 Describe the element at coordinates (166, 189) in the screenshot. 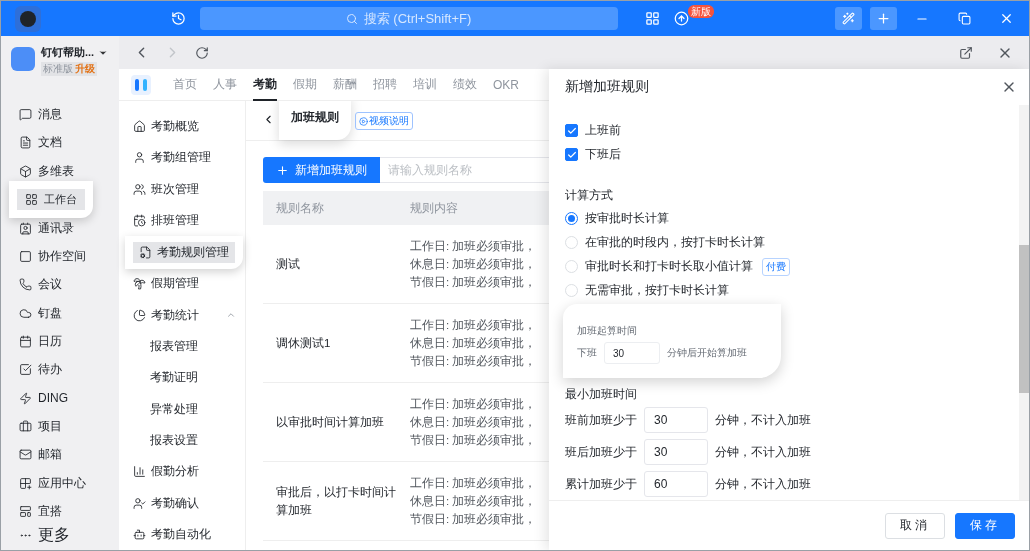

I see `submenu-item: 班次管理` at that location.